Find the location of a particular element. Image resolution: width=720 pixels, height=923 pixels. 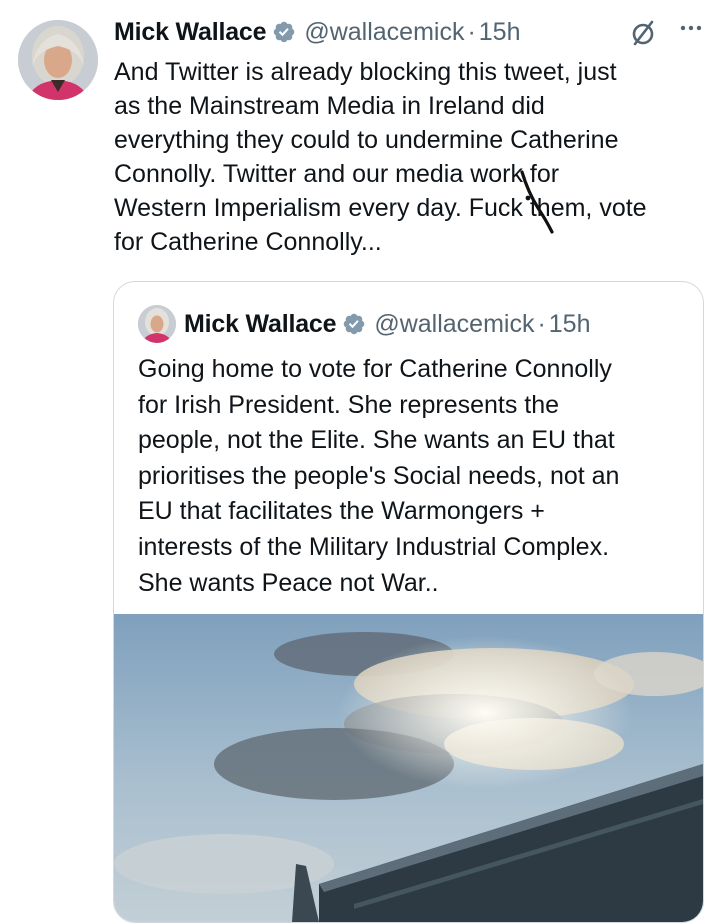

quoted-author-handle: @wallacemick is located at coordinates (454, 323).